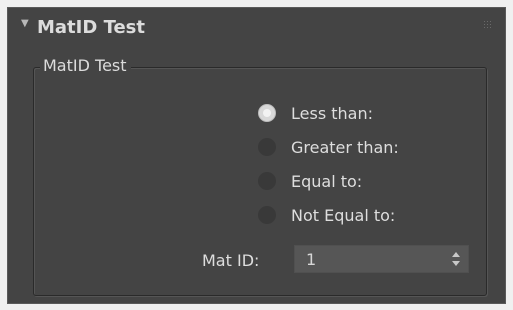 Image resolution: width=513 pixels, height=310 pixels. I want to click on radio-label: Not Equal to:, so click(343, 215).